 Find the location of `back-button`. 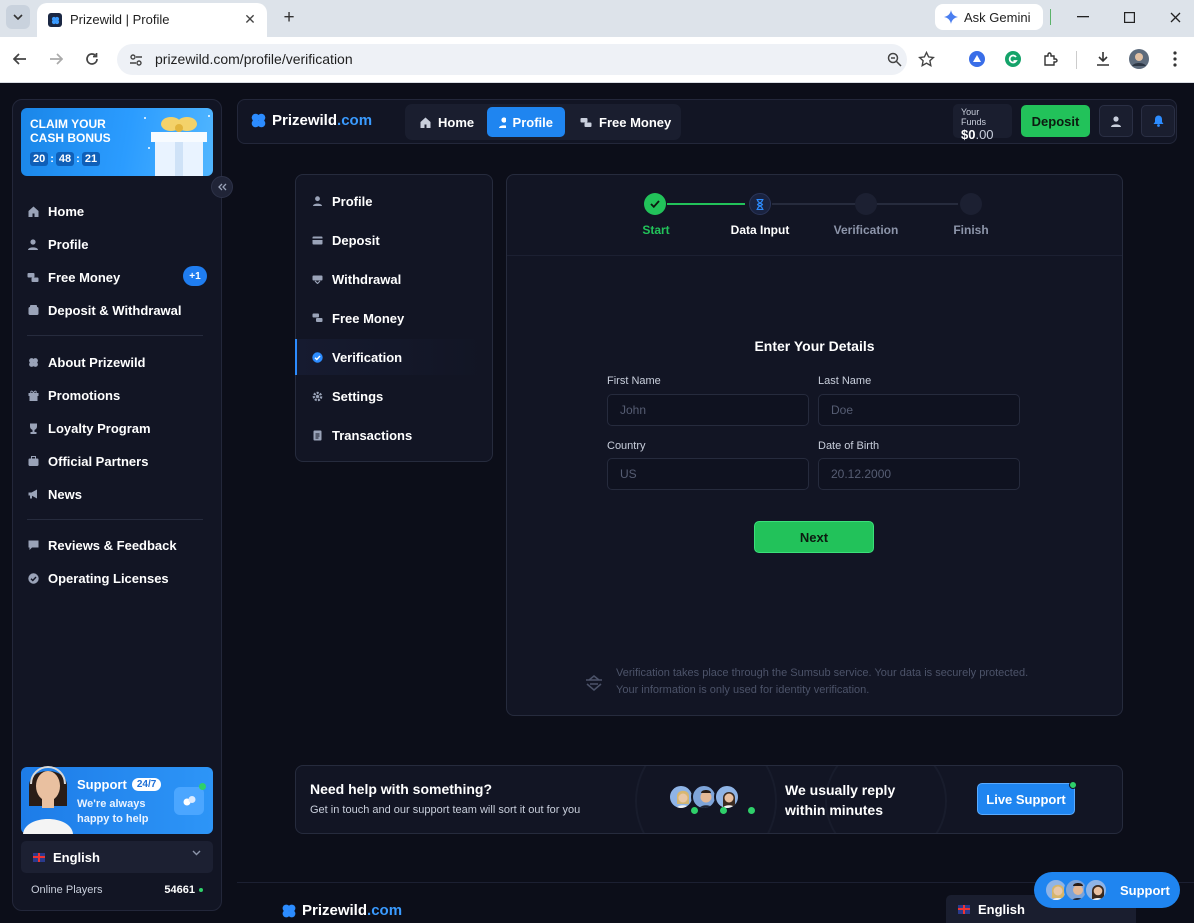

back-button is located at coordinates (20, 59).